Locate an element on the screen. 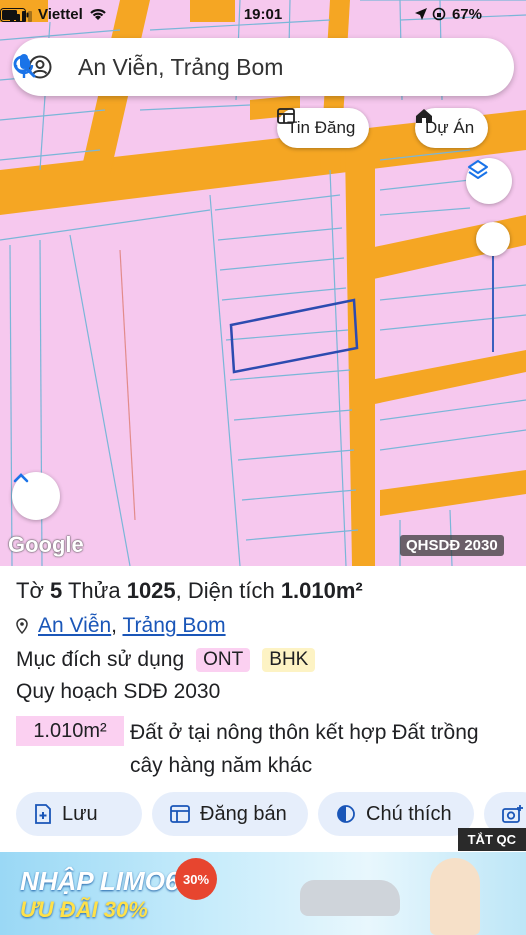 The height and width of the screenshot is (935, 526). listings-chip: Tin Đăng is located at coordinates (323, 128).